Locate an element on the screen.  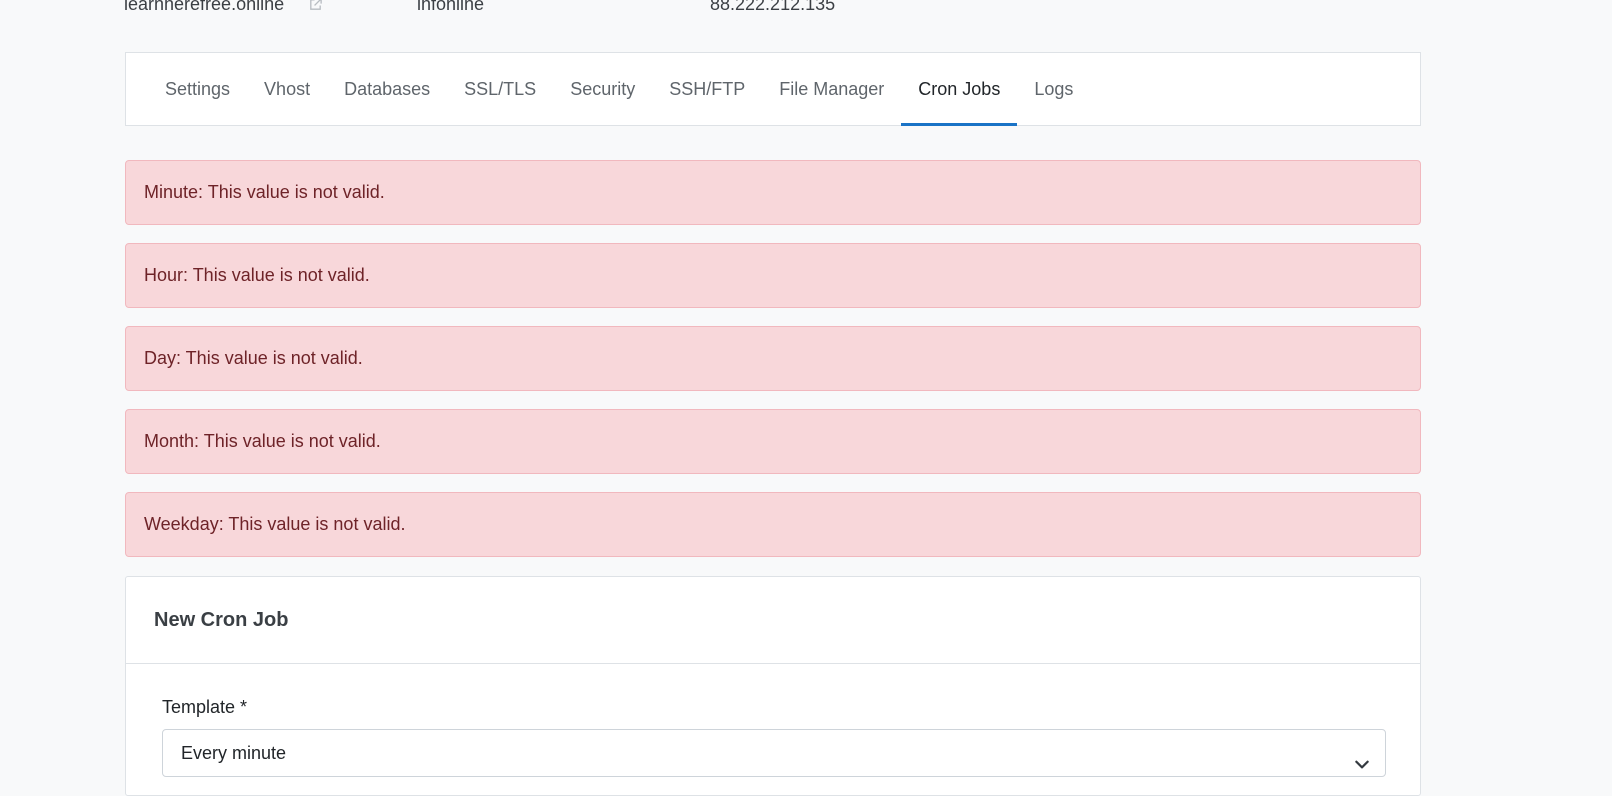
chevron-down-icon is located at coordinates (1362, 756).